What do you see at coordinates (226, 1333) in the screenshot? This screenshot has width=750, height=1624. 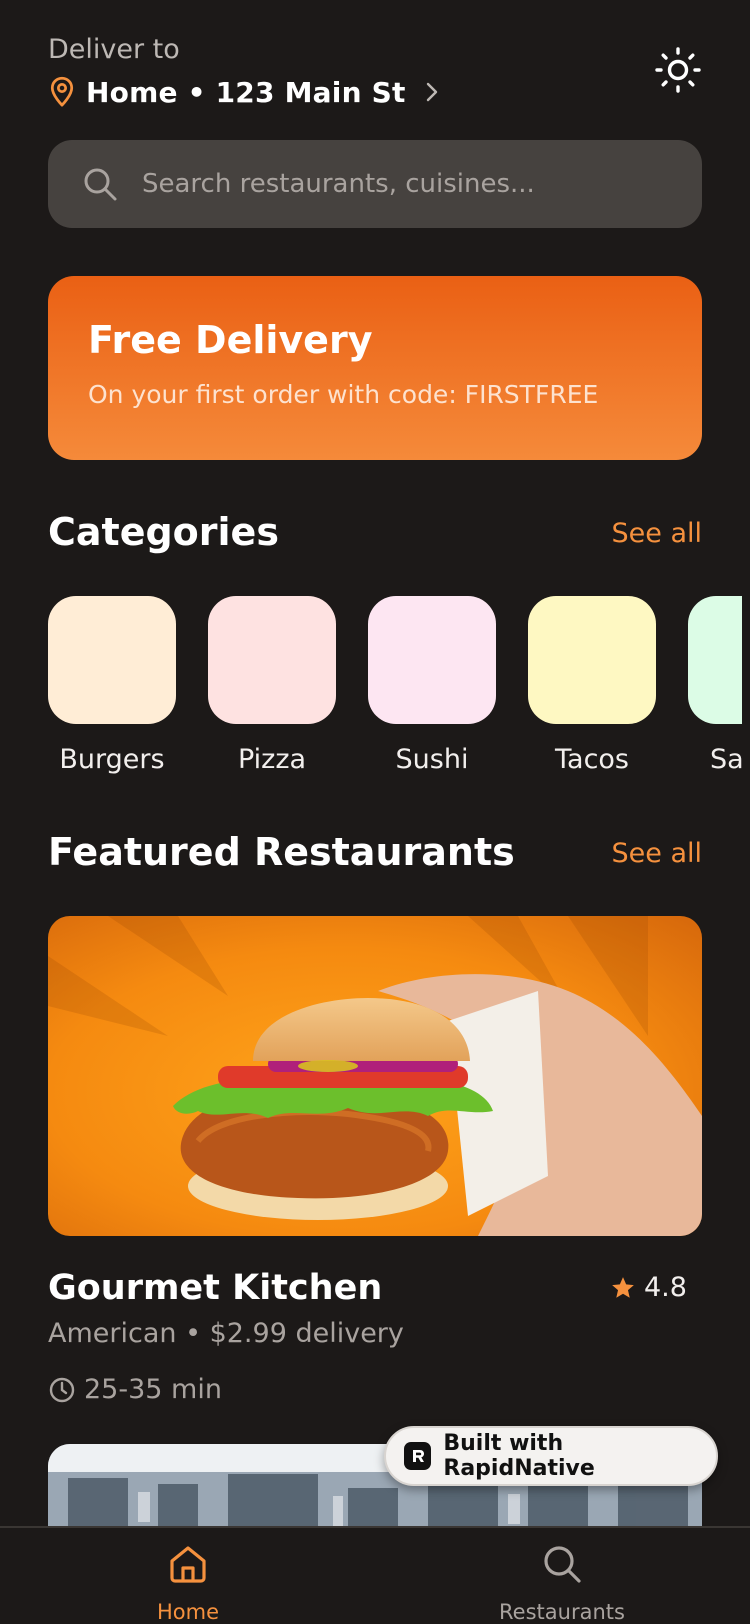 I see `restaurant-meta: American • $2.99 delivery` at bounding box center [226, 1333].